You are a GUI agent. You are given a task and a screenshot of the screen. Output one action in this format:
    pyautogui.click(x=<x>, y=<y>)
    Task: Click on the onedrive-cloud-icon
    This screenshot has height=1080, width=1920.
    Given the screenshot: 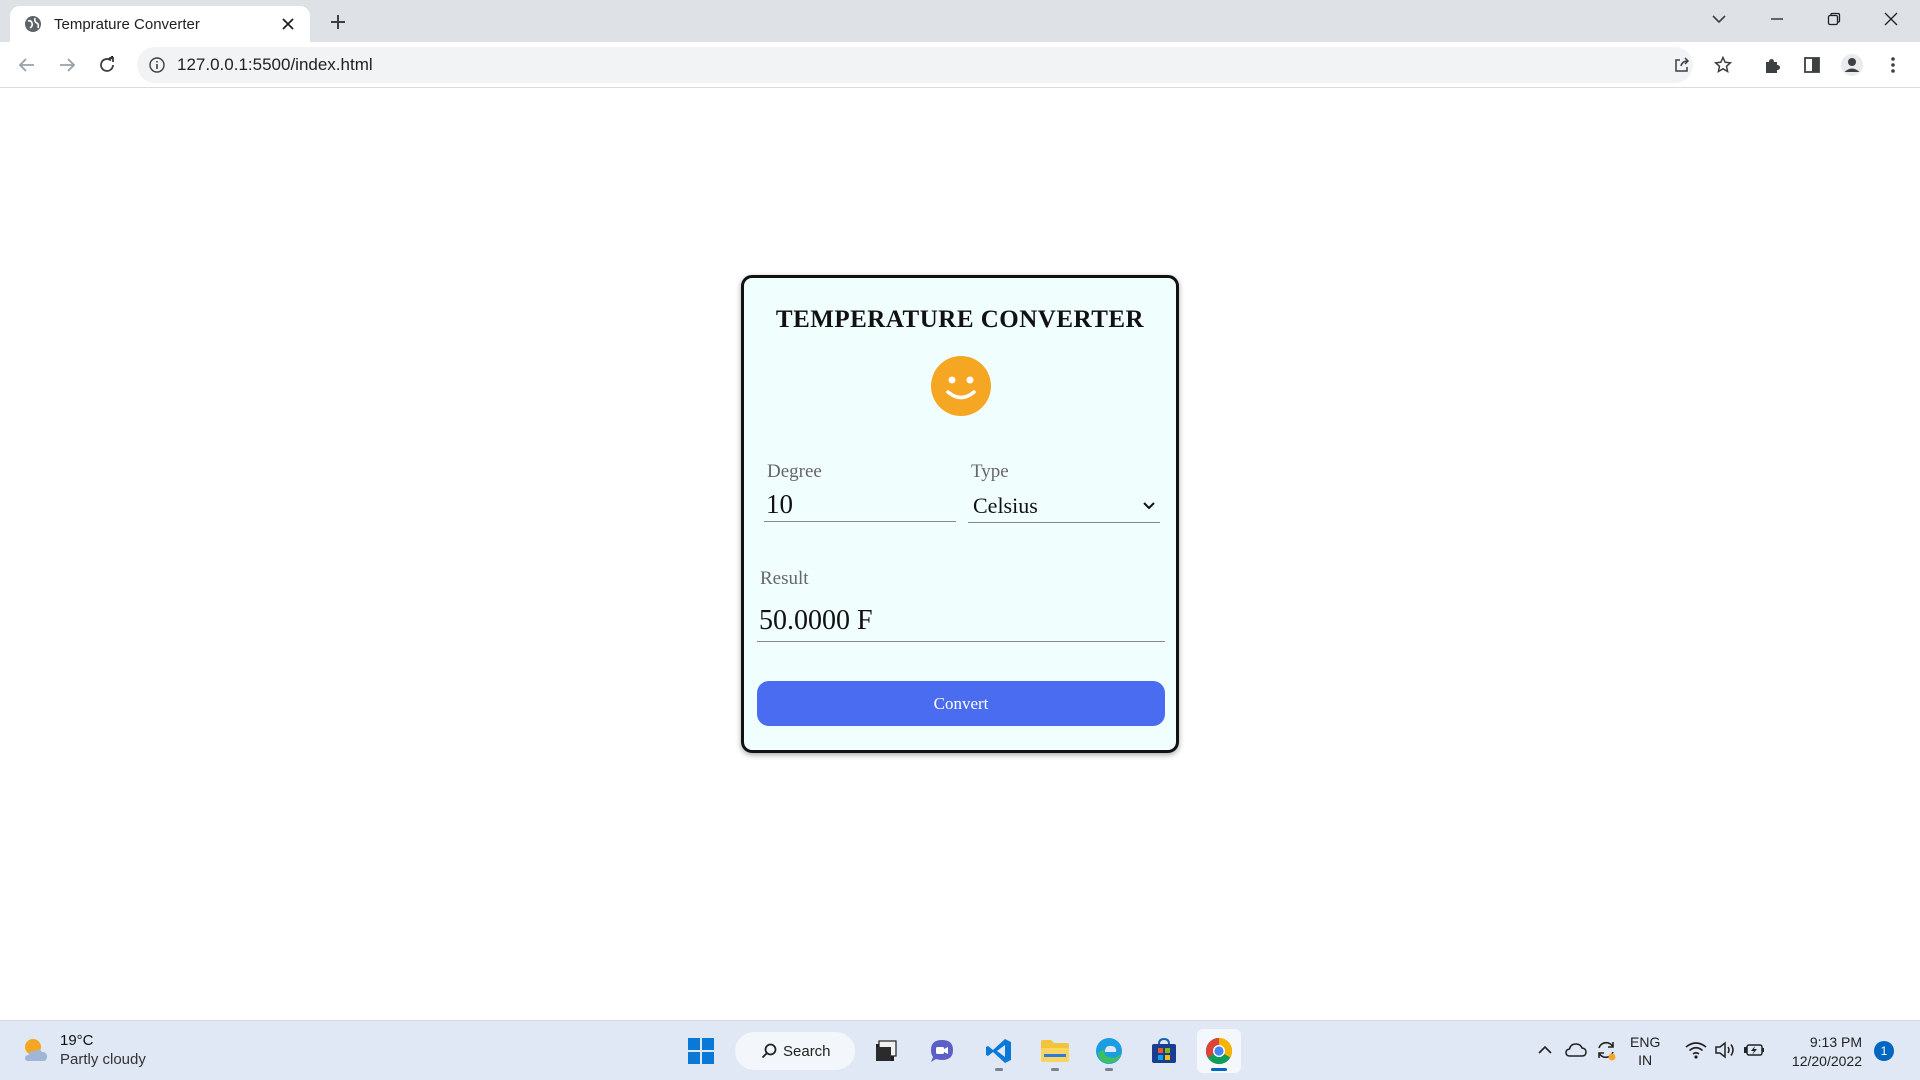 What is the action you would take?
    pyautogui.click(x=1576, y=1050)
    